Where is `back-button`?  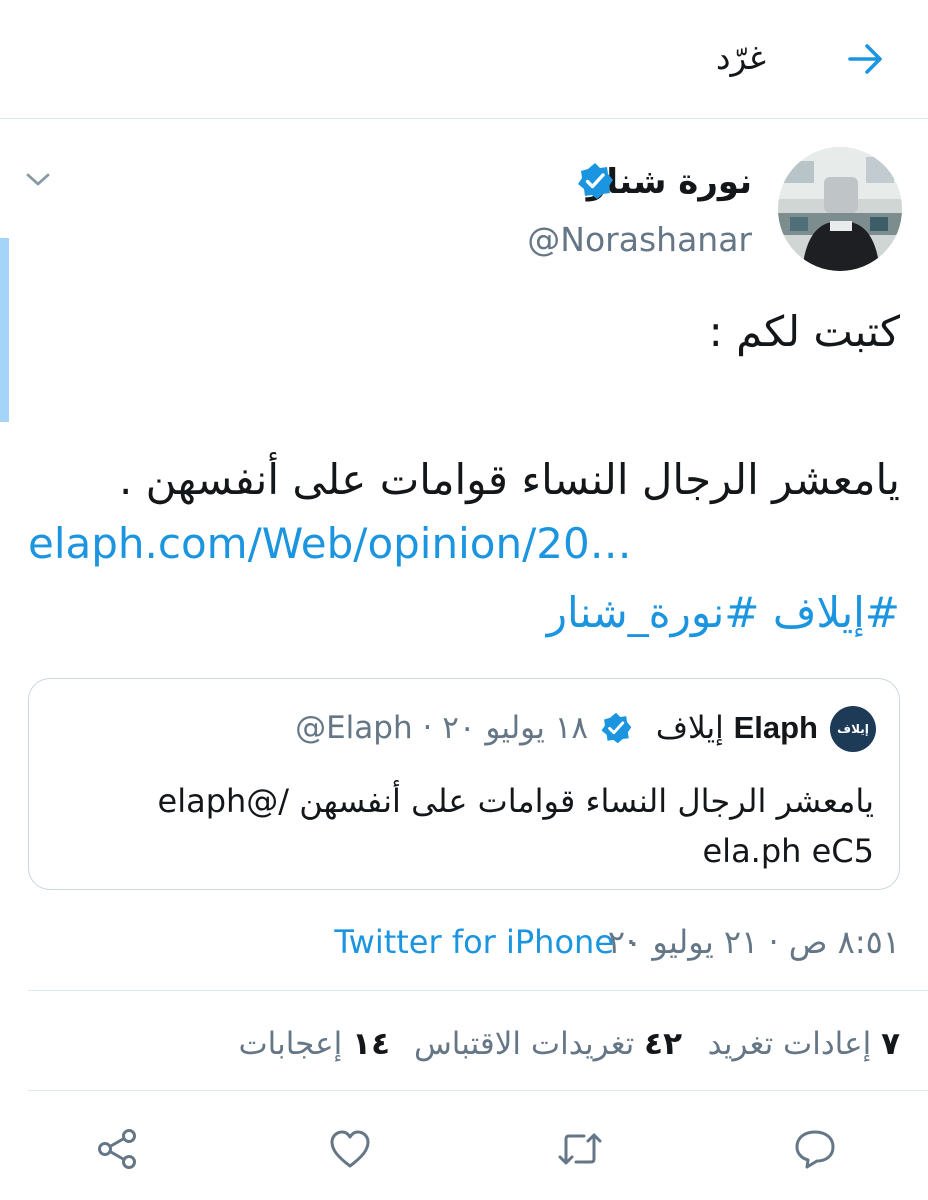 back-button is located at coordinates (866, 59).